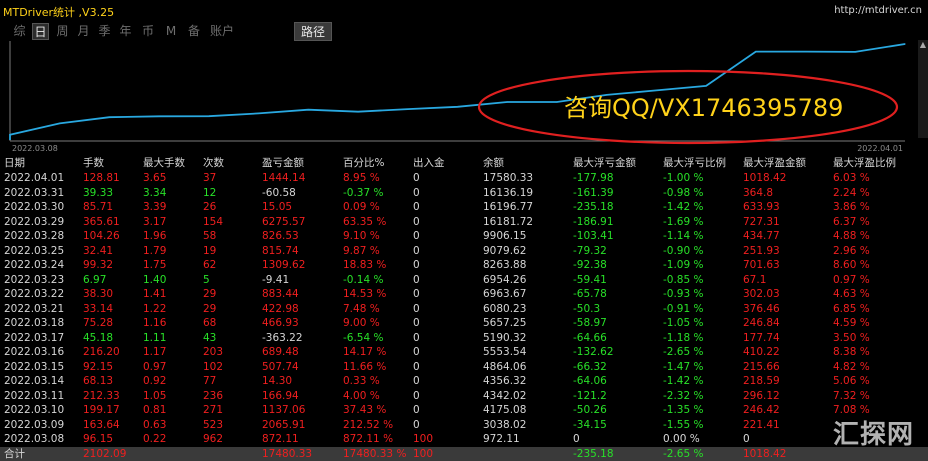 The image size is (928, 461). I want to click on tab-2: 周, so click(62, 31).